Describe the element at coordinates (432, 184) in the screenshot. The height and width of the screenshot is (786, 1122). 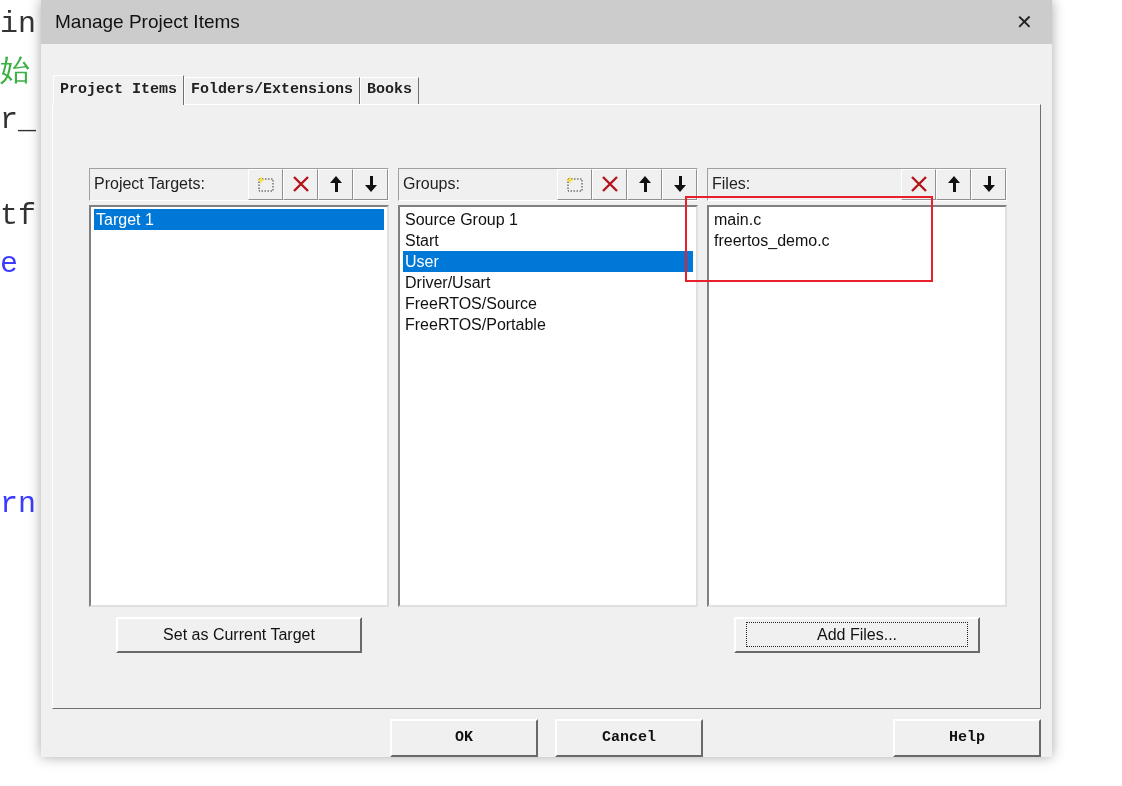
I see `panel-label: Groups:` at that location.